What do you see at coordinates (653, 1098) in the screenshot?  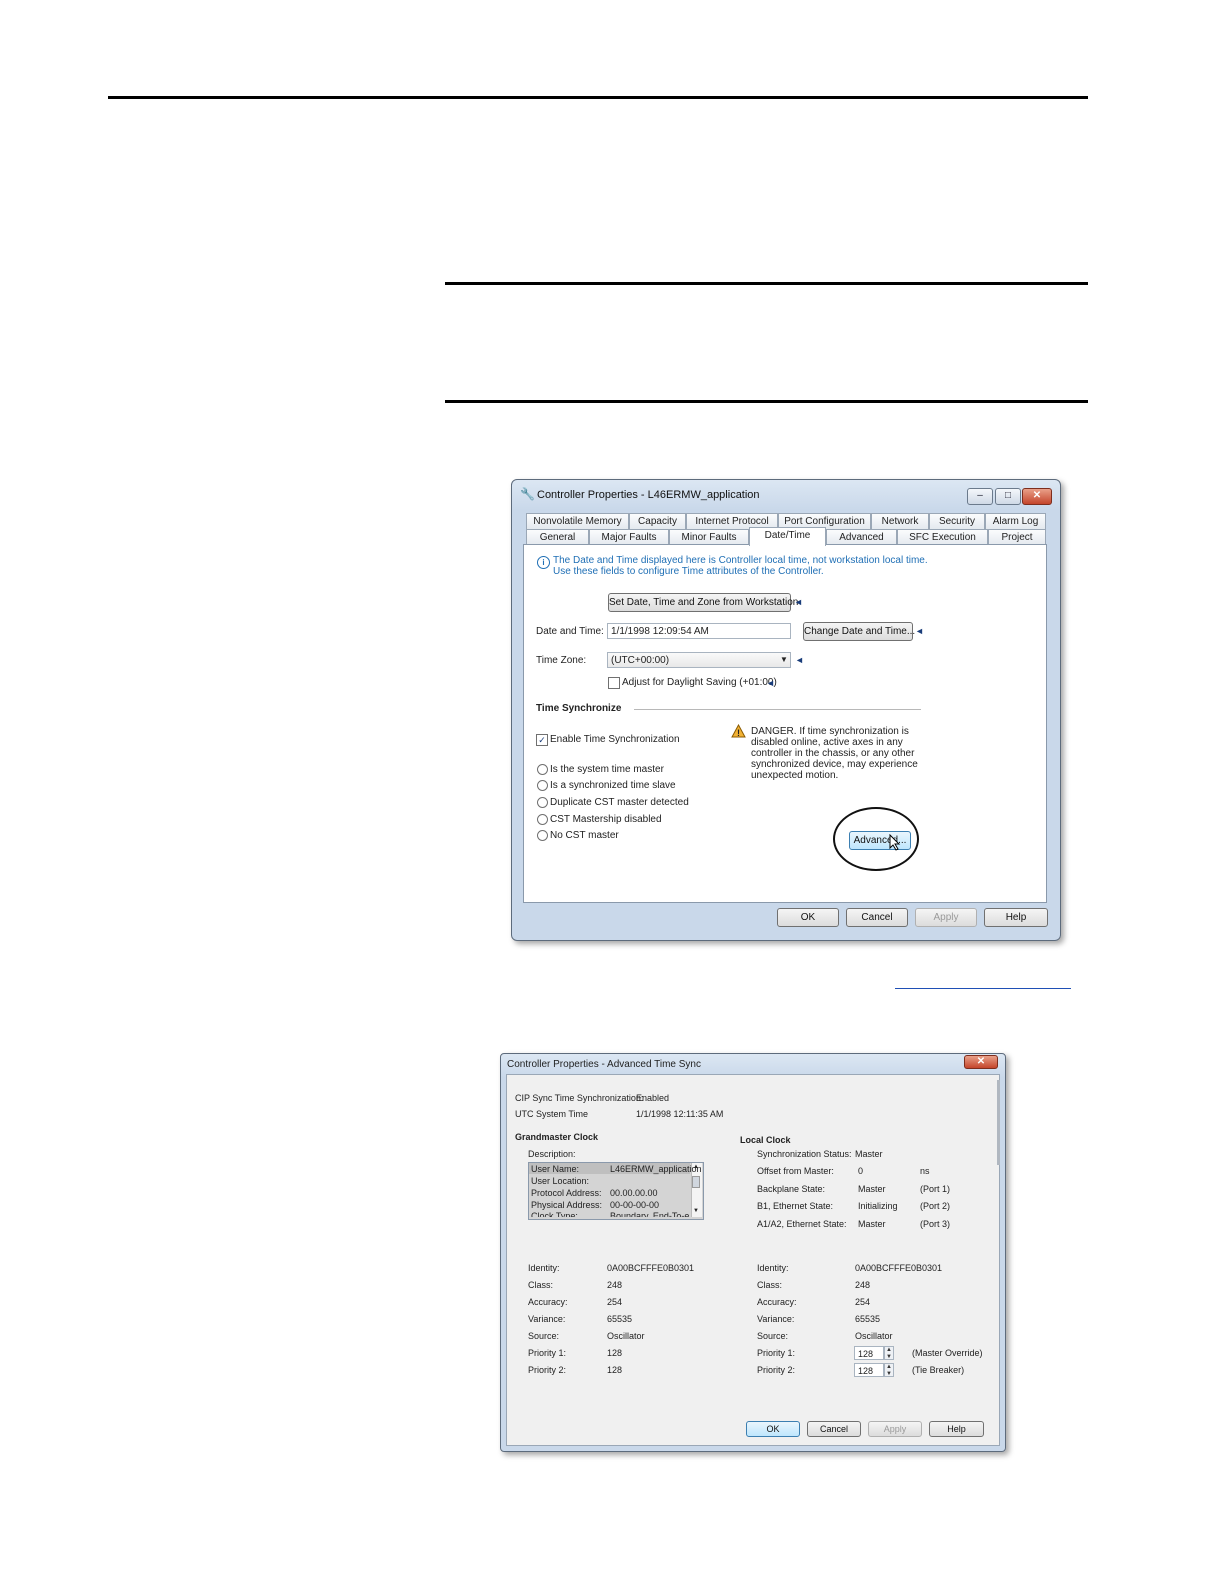 I see `cip-sync-value: Enabled` at bounding box center [653, 1098].